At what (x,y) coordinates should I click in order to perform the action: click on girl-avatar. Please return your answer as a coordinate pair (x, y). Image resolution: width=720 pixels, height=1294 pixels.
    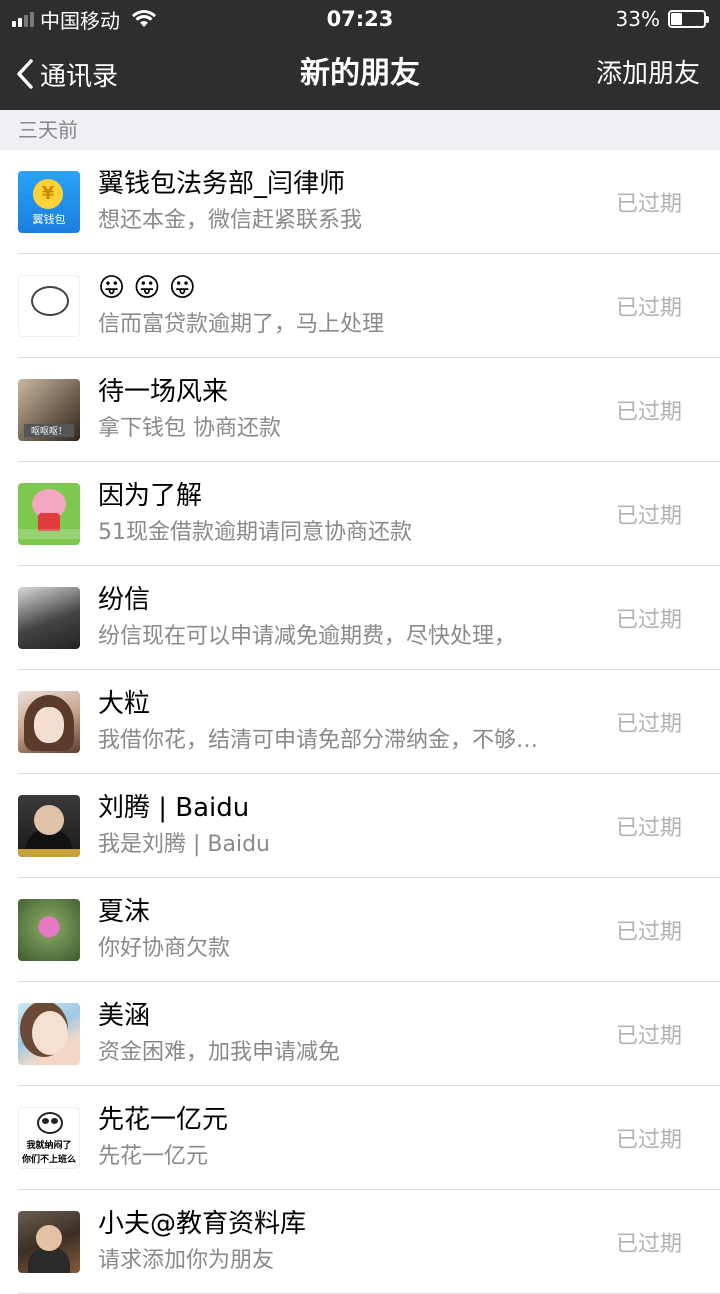
    Looking at the image, I should click on (49, 722).